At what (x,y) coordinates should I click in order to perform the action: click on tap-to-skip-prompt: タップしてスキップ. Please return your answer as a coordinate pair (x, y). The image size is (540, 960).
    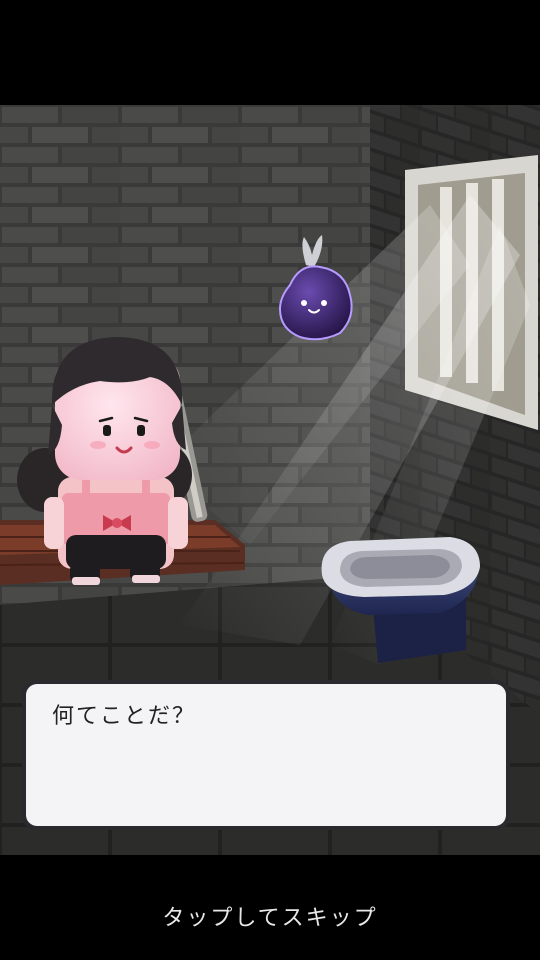
    Looking at the image, I should click on (270, 916).